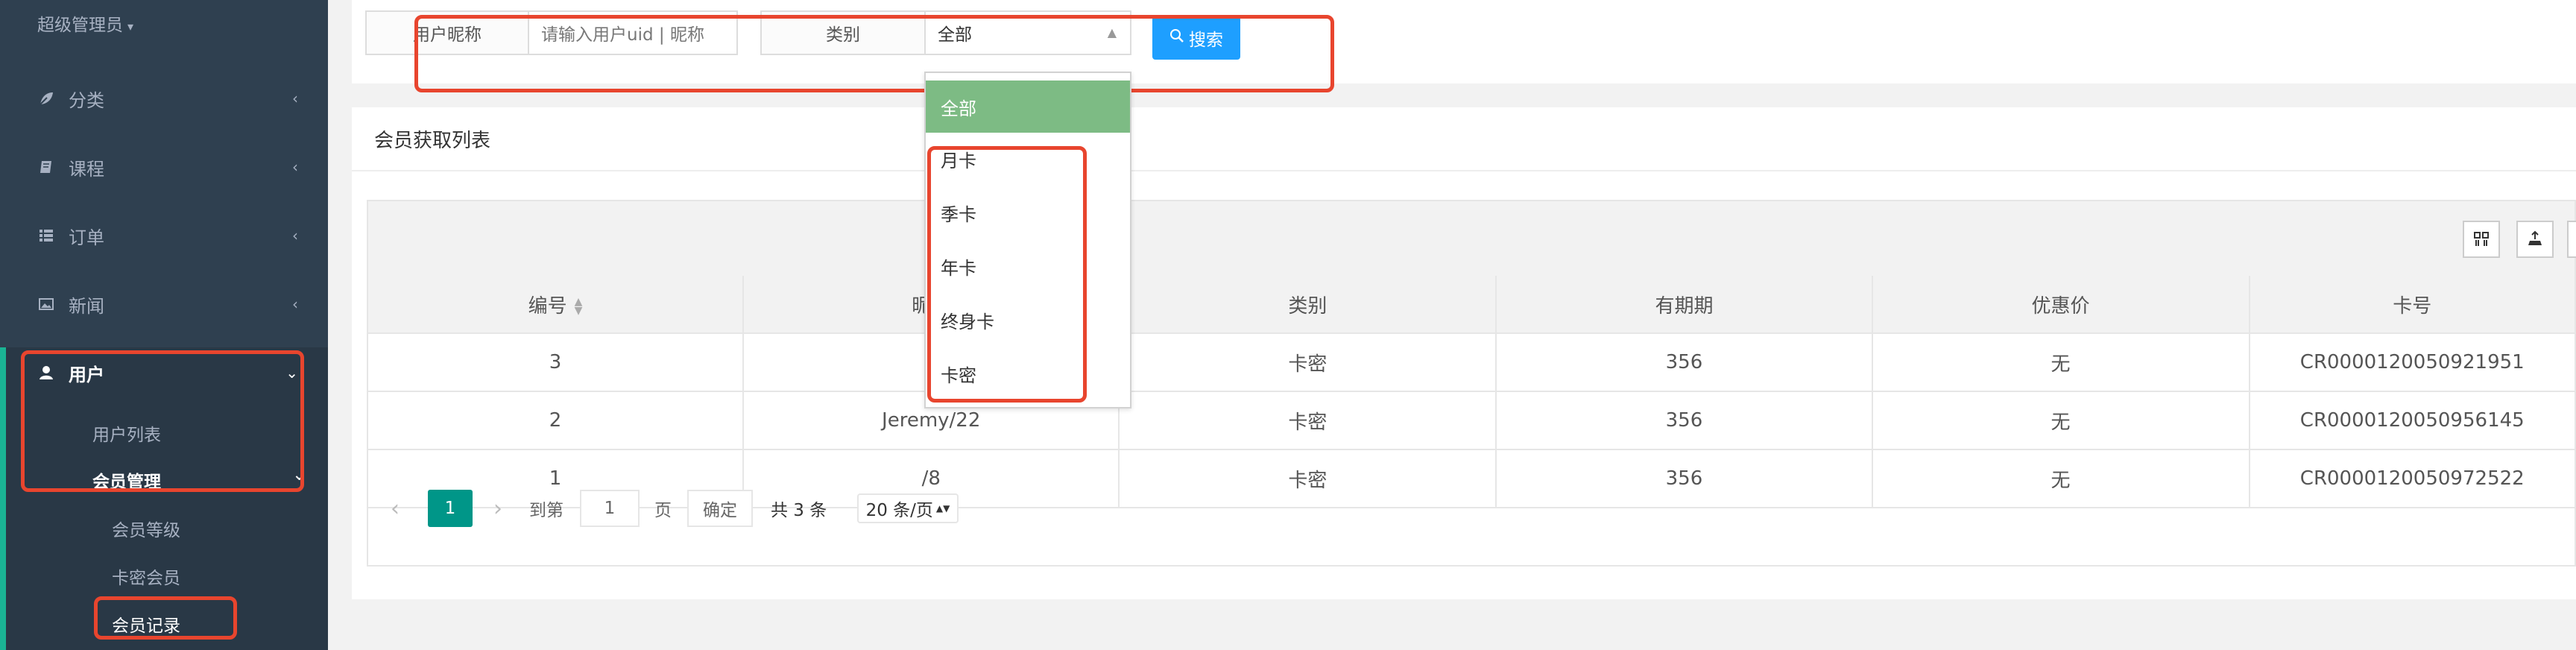 The image size is (2576, 650). I want to click on column-header-label: 优惠价, so click(2060, 306).